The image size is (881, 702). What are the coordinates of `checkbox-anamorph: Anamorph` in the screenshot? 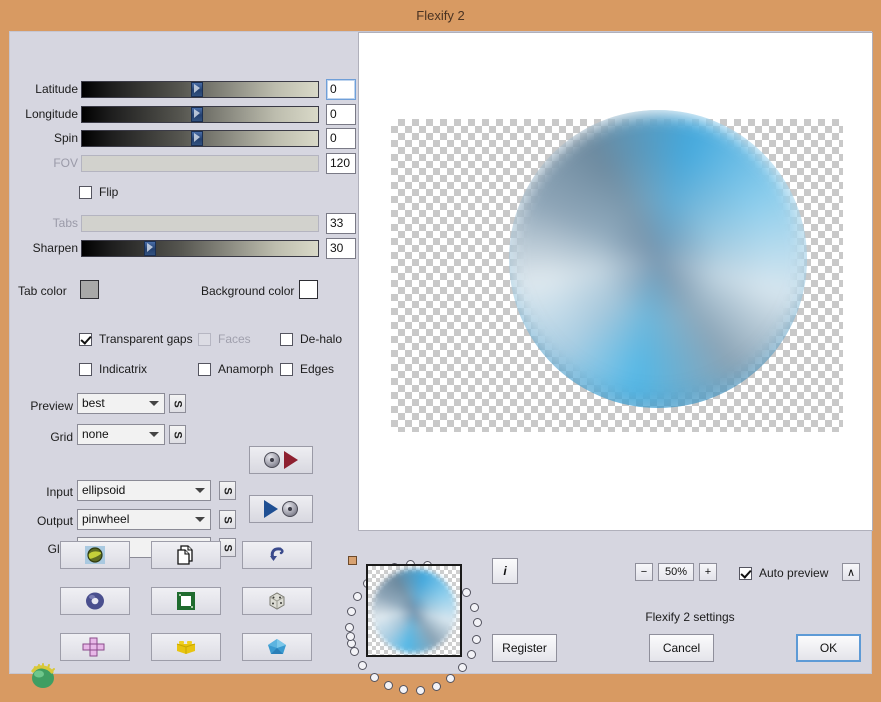 It's located at (235, 369).